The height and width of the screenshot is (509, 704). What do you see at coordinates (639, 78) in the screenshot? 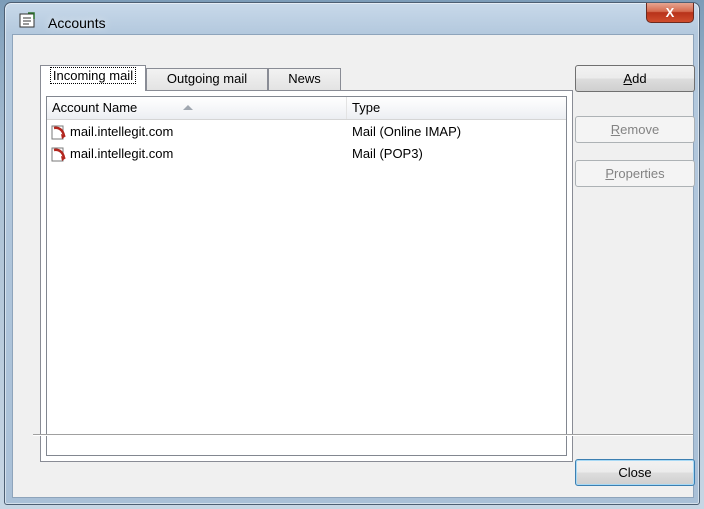
I see `button-label: dd` at bounding box center [639, 78].